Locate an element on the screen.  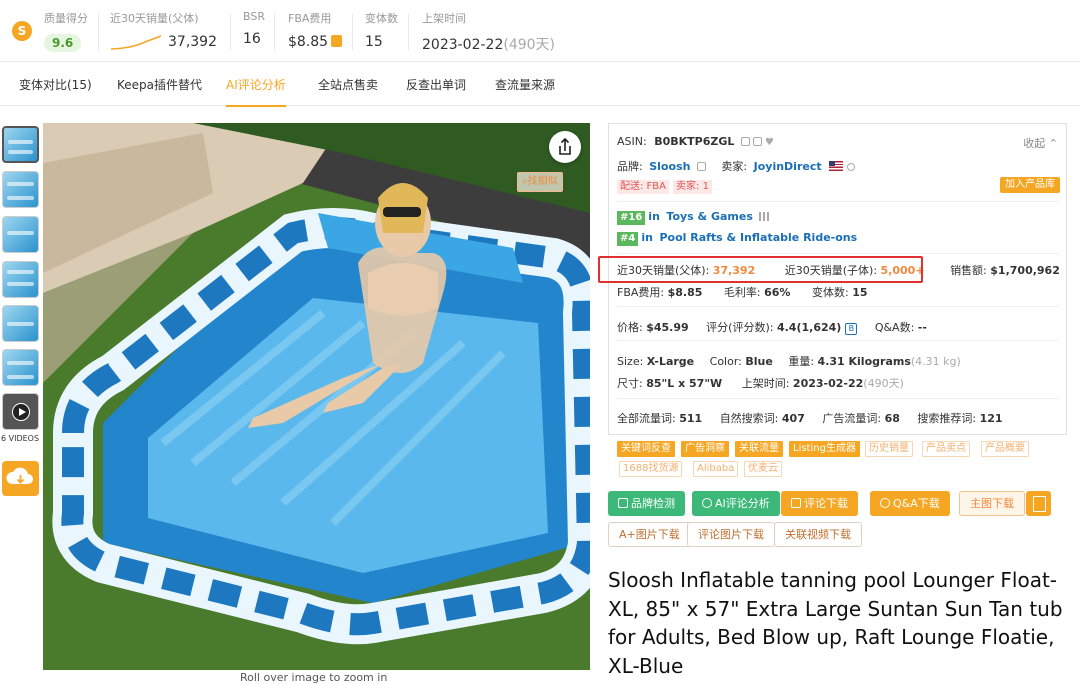
sales-highlight-box is located at coordinates (760, 269).